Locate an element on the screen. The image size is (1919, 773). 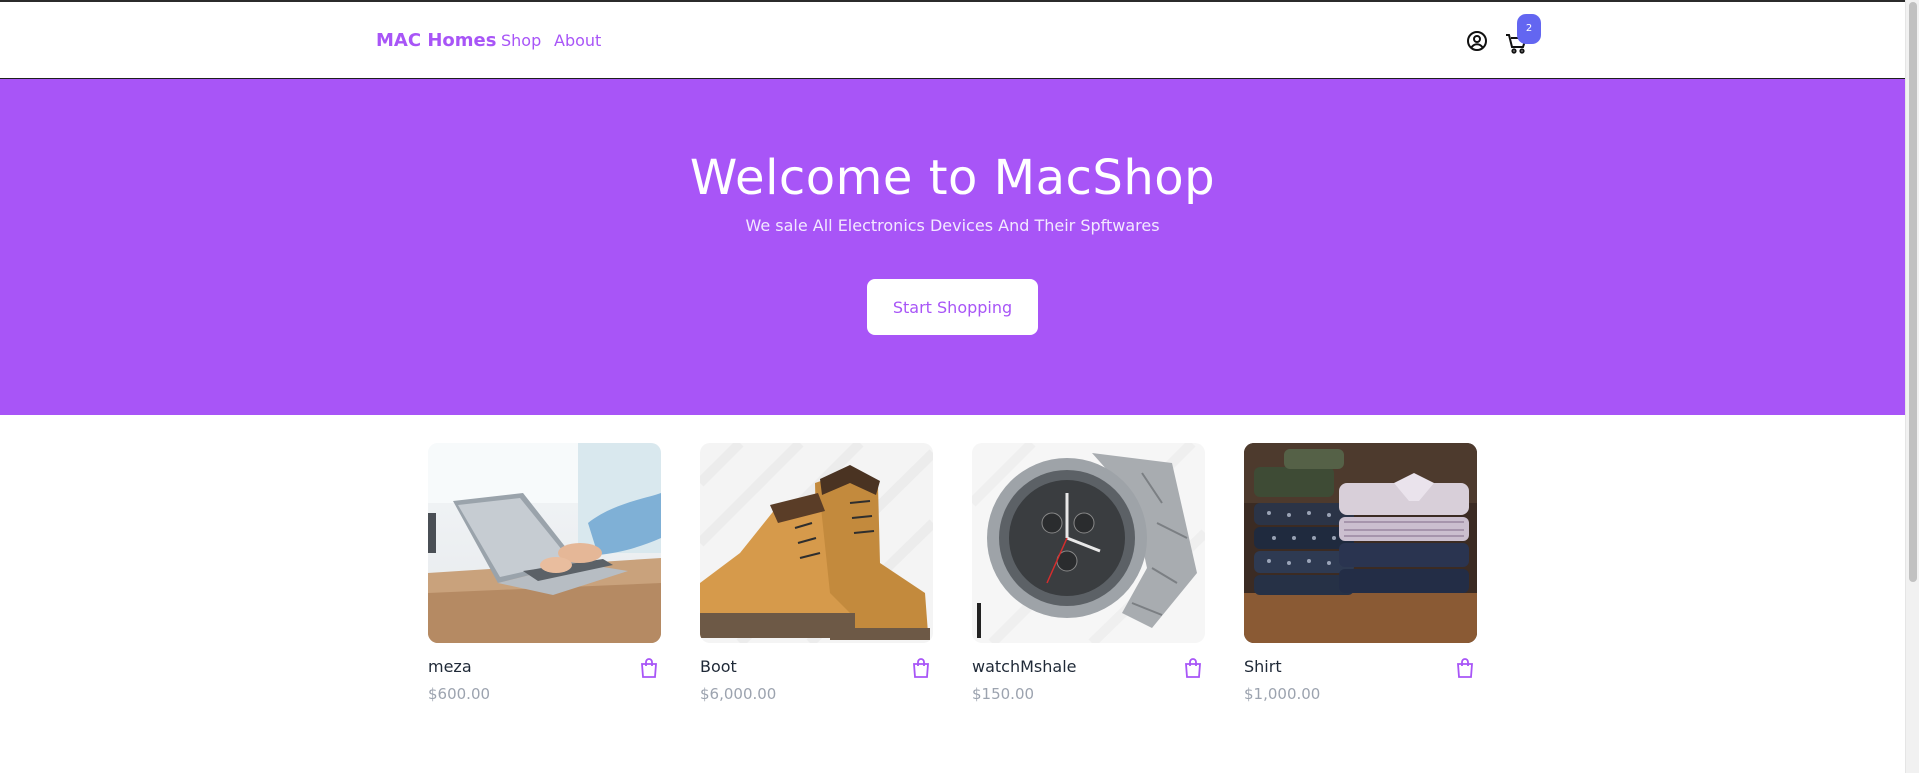
product-card: watchMshale $150.00 is located at coordinates (1088, 578).